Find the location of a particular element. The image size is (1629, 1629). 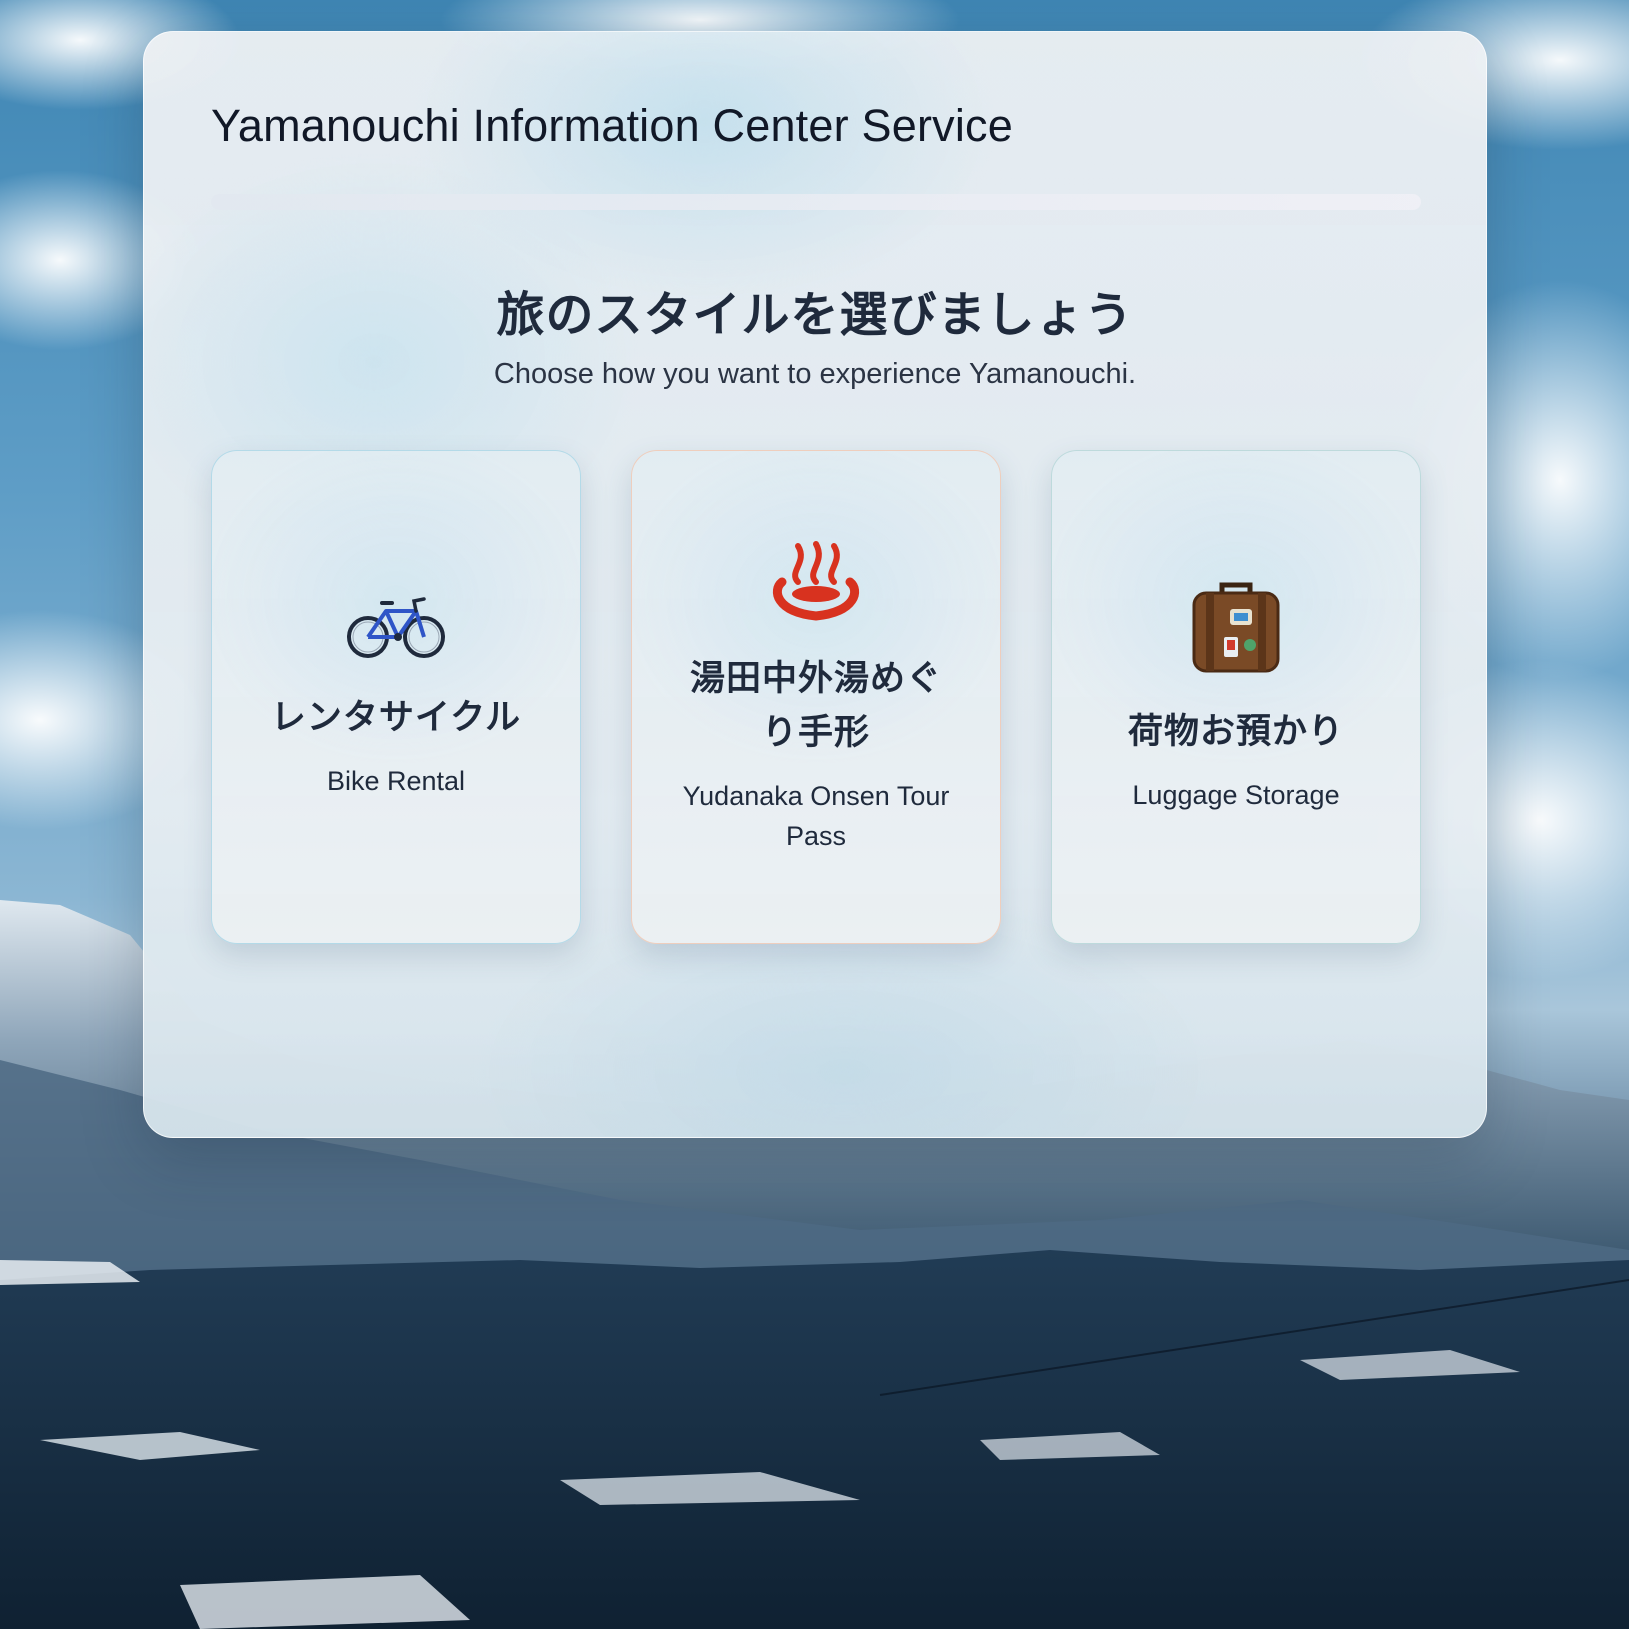

luggage-storage-card: 荷物お預かり Luggage Storage is located at coordinates (1236, 697).